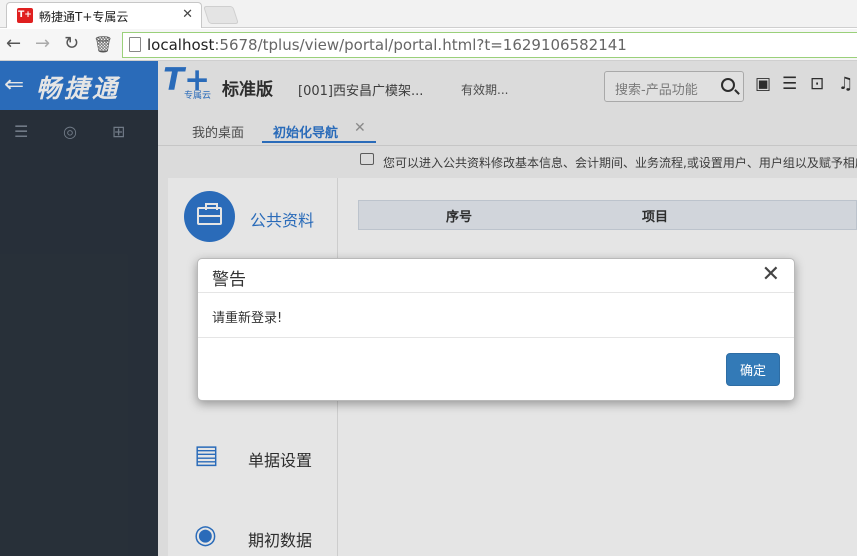  What do you see at coordinates (187, 14) in the screenshot?
I see `tab-close-icon: ✕` at bounding box center [187, 14].